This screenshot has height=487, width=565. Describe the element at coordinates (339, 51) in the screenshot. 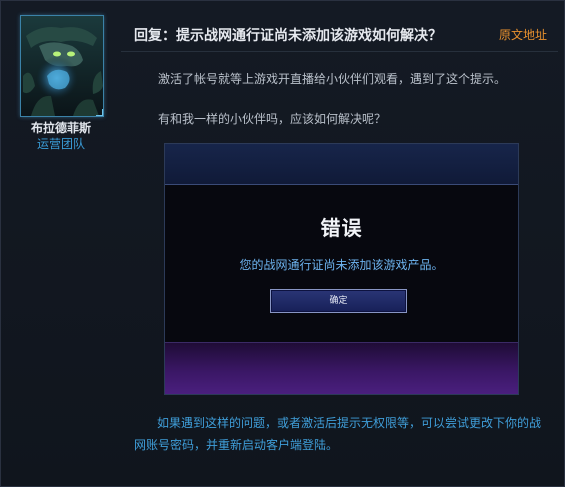

I see `title-divider` at that location.